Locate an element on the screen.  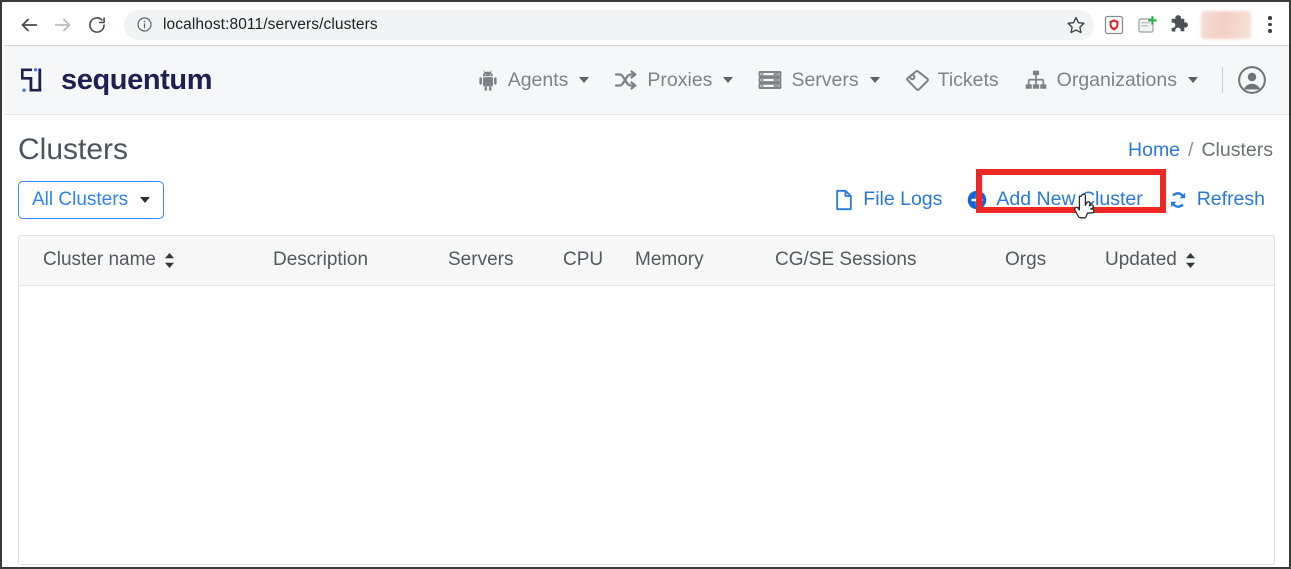
nav-item-label: Servers is located at coordinates (825, 79).